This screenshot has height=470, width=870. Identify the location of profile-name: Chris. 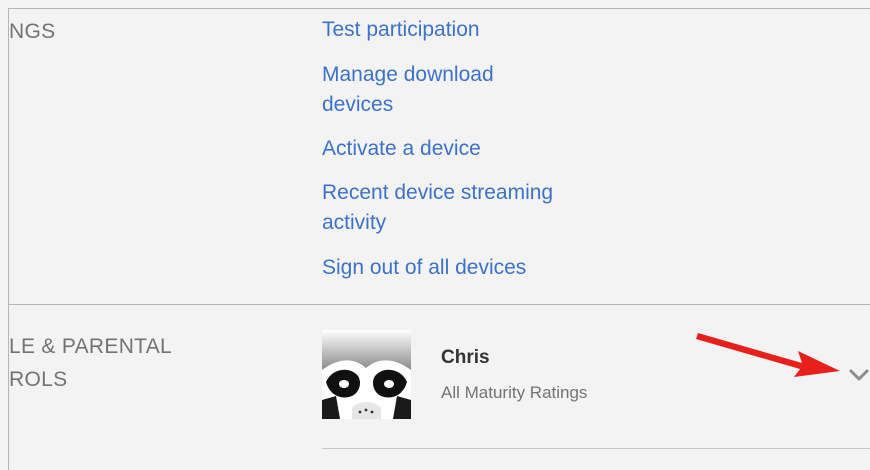
(465, 357).